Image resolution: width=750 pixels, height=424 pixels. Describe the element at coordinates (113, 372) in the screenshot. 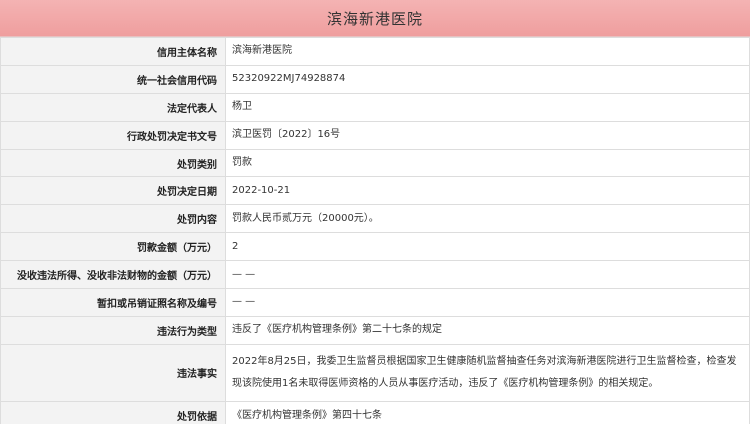

I see `row-label: 违法事实` at that location.